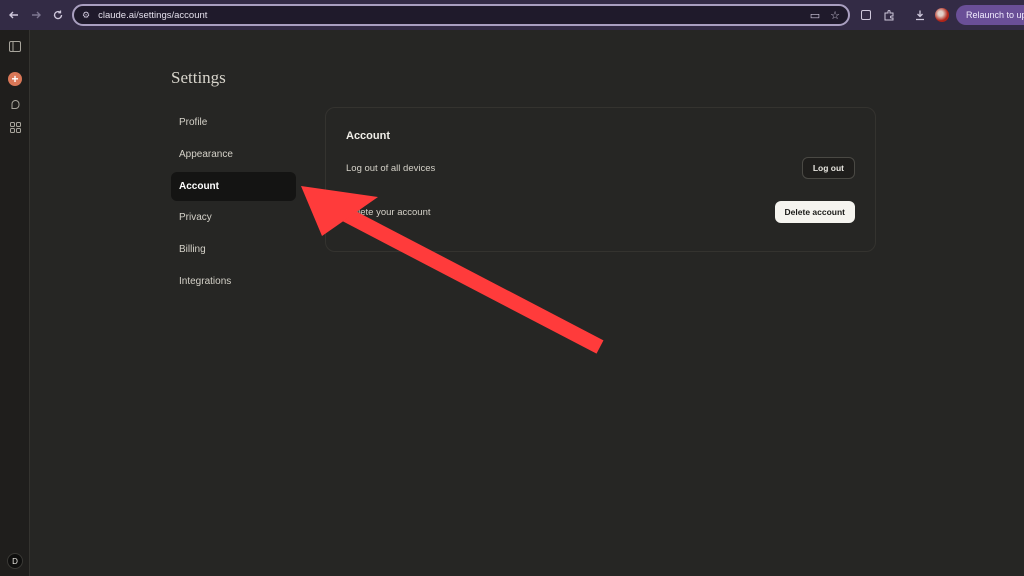 This screenshot has width=1024, height=576. Describe the element at coordinates (391, 168) in the screenshot. I see `logout-all-label: Log out of all devices` at that location.